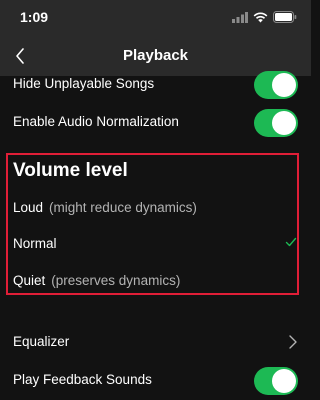 This screenshot has width=320, height=400. I want to click on option-text: Normal, so click(35, 243).